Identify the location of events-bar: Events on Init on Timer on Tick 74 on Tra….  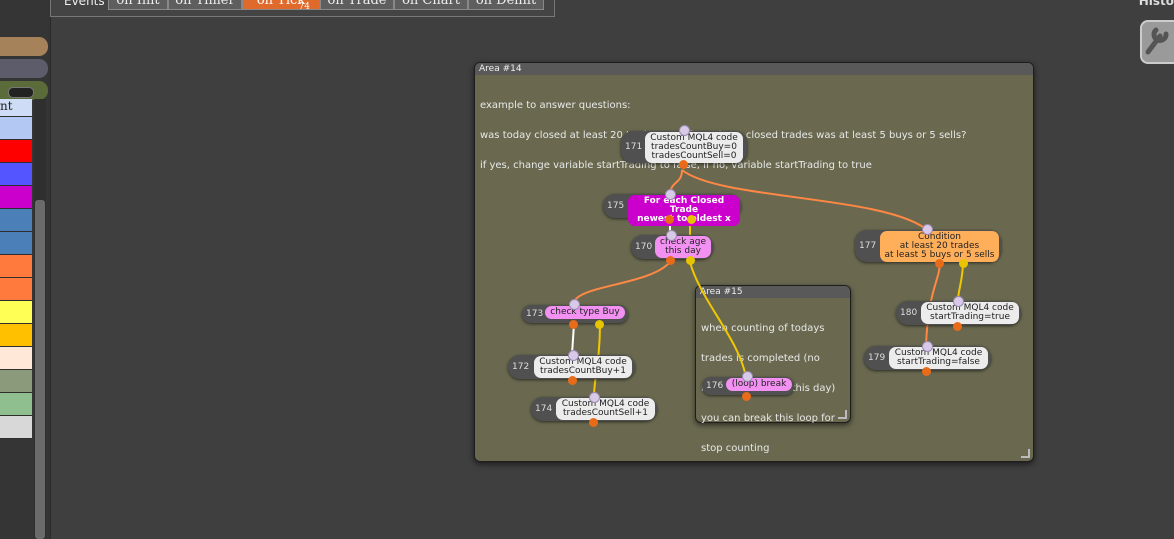
(612, 8).